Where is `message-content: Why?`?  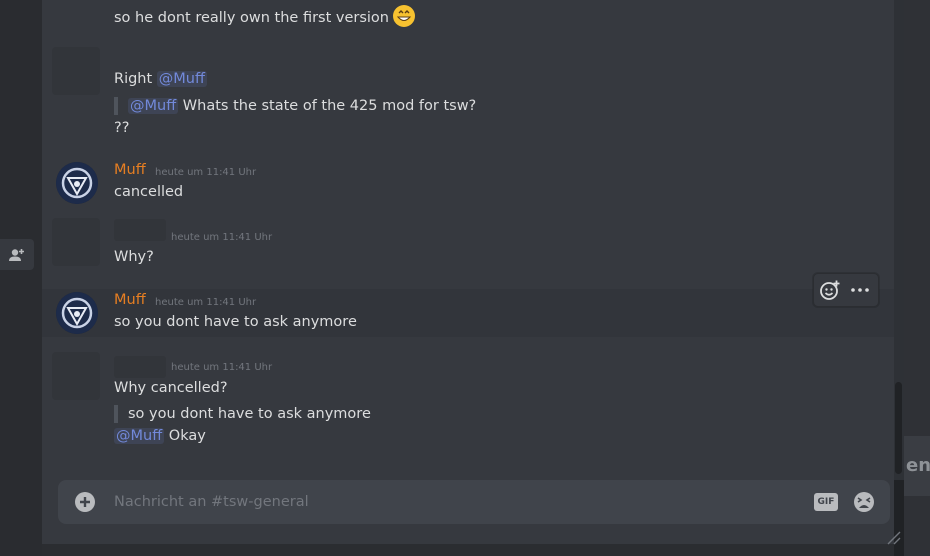
message-content: Why? is located at coordinates (134, 257).